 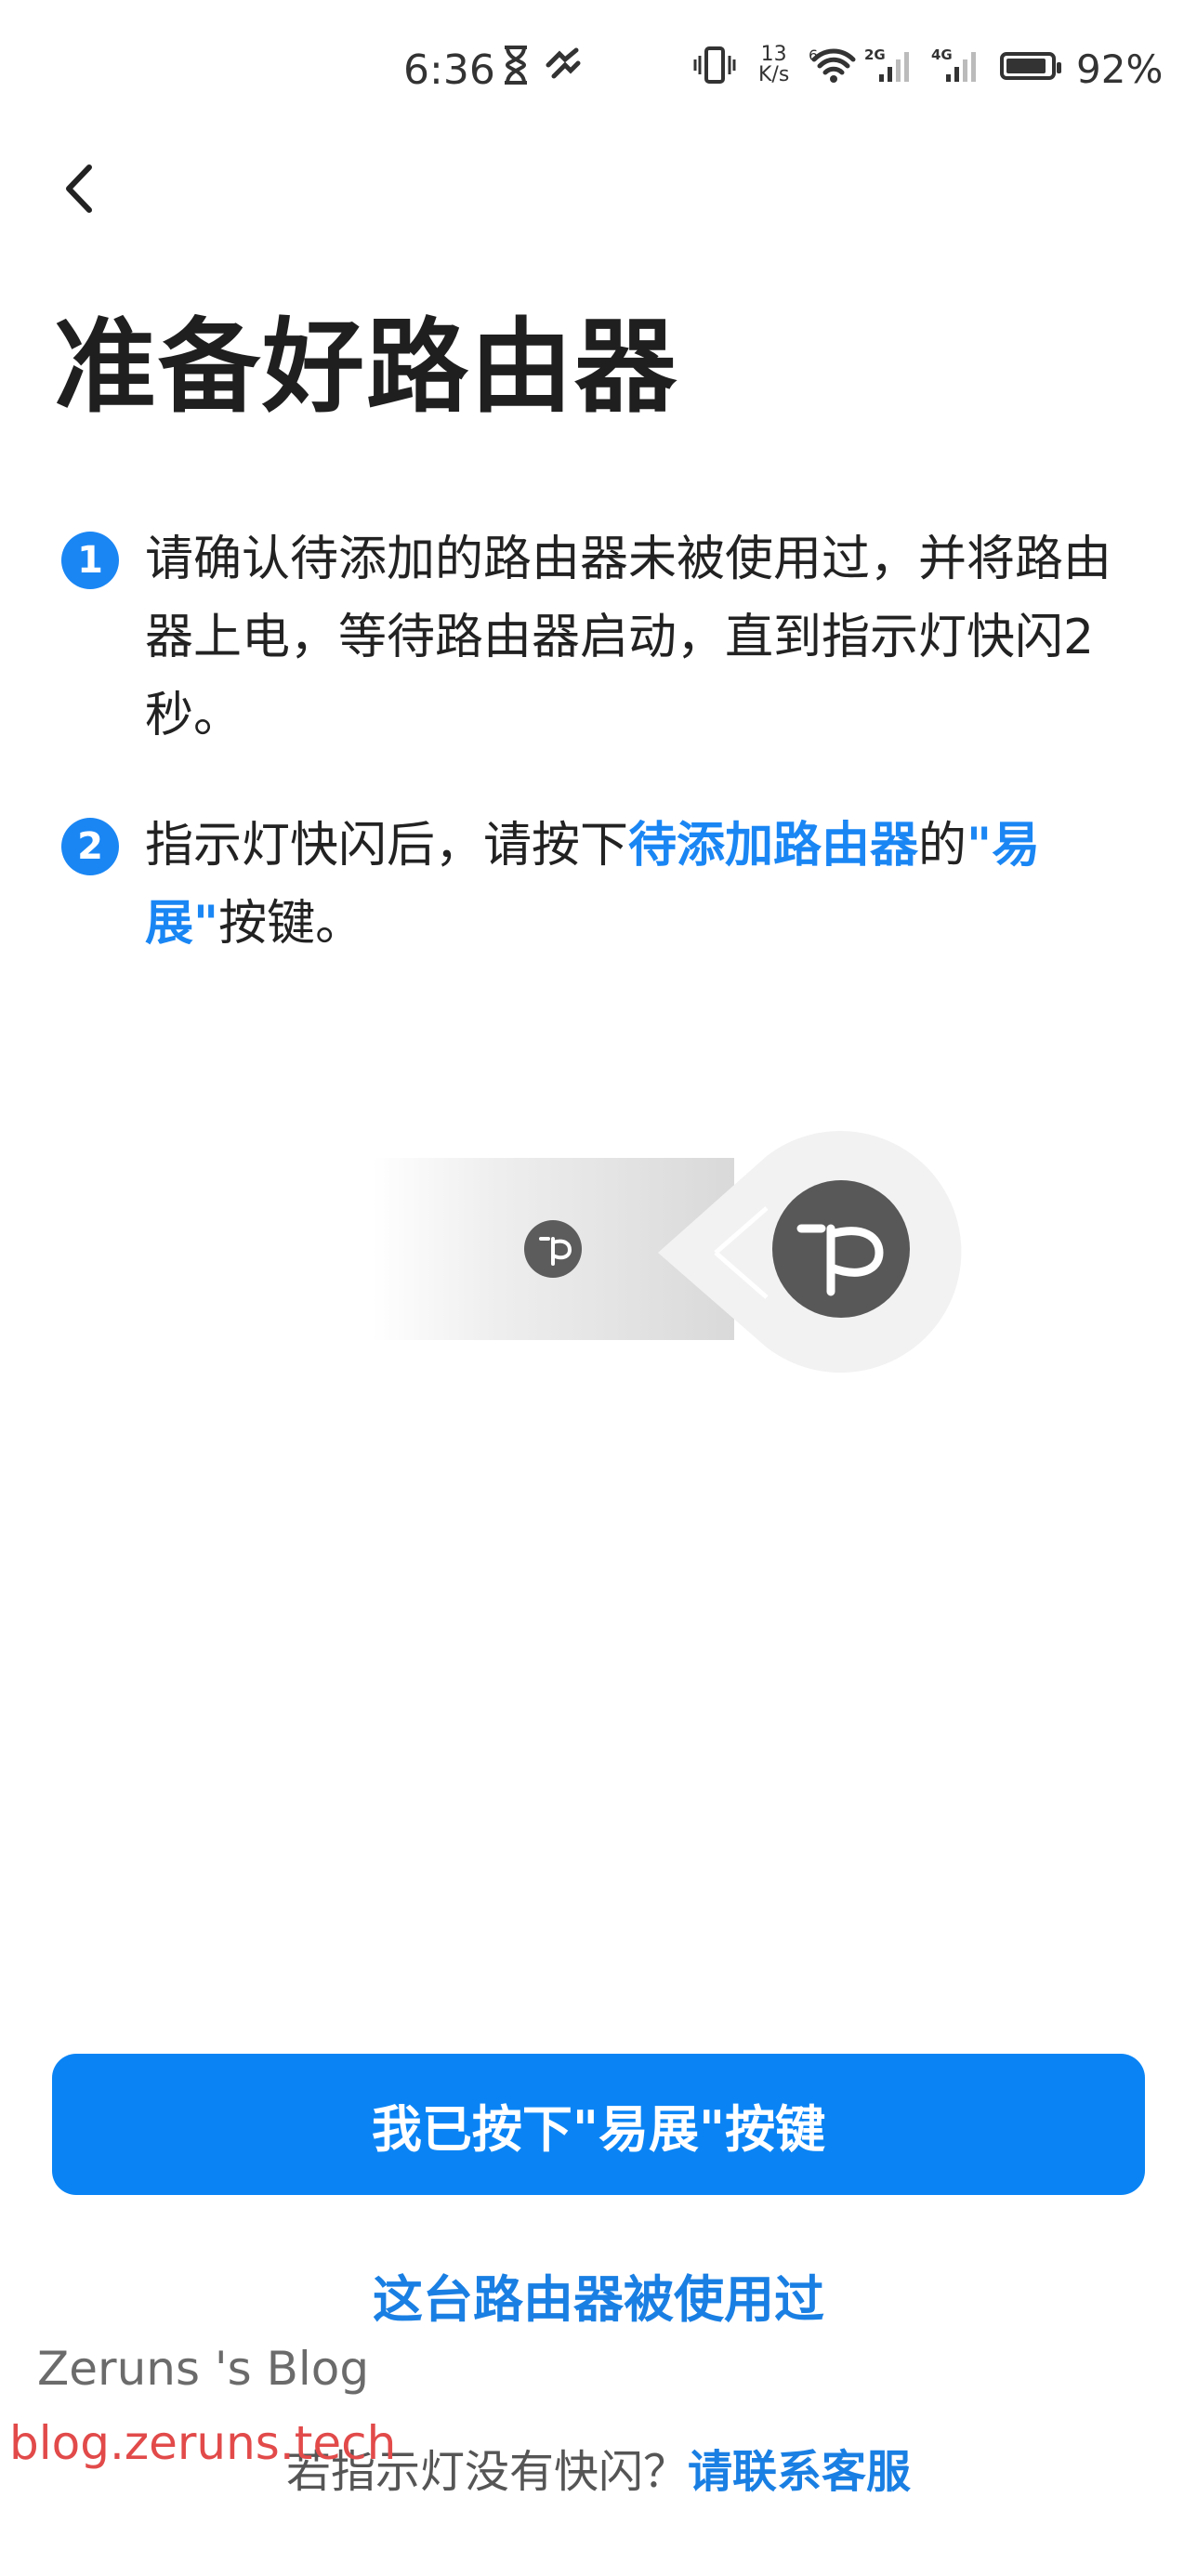 I want to click on net-speed-unit: K/s, so click(x=774, y=74).